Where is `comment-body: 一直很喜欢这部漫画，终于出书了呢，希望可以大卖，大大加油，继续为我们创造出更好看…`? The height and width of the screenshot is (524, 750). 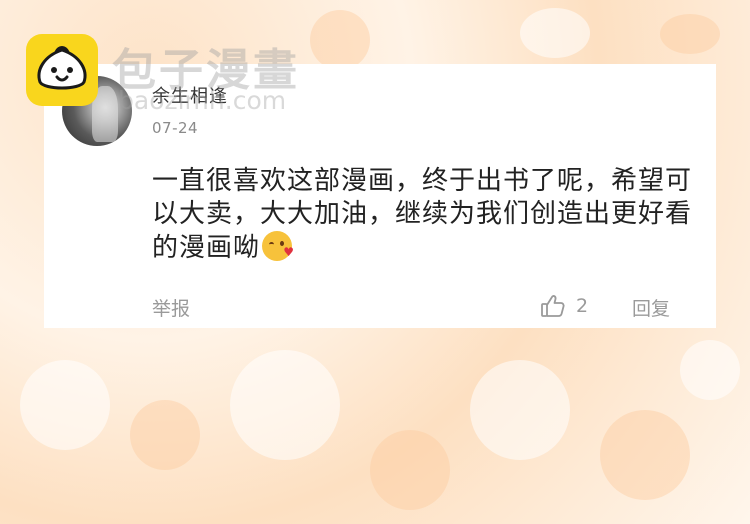
comment-body: 一直很喜欢这部漫画，终于出书了呢，希望可以大卖，大大加油，继续为我们创造出更好看… is located at coordinates (432, 215).